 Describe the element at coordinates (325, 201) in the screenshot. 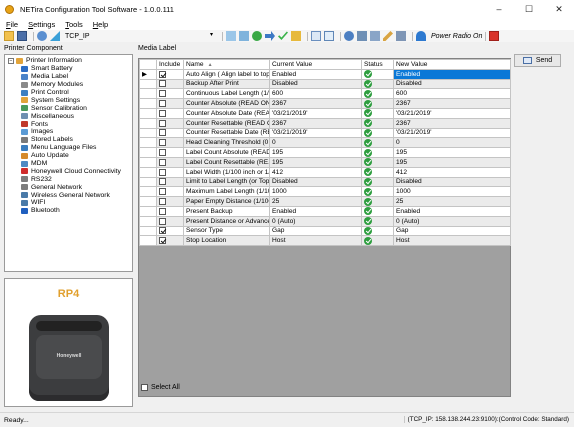

I see `table-row: Paper Empty Distance (1/100... 25 25` at that location.